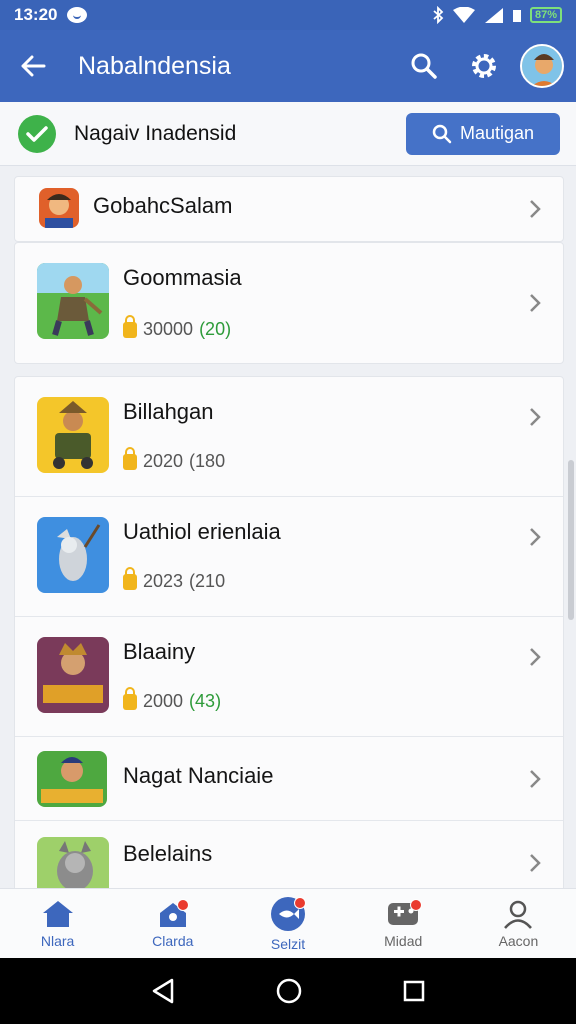 The image size is (576, 1024). I want to click on game-meta: 2020 (180, so click(174, 459).